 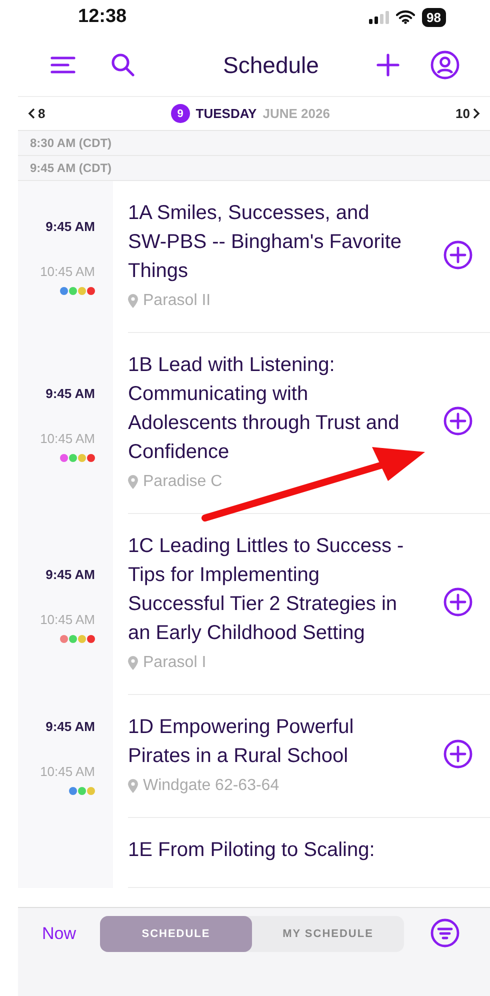 What do you see at coordinates (102, 17) in the screenshot?
I see `status-time: 12:38` at bounding box center [102, 17].